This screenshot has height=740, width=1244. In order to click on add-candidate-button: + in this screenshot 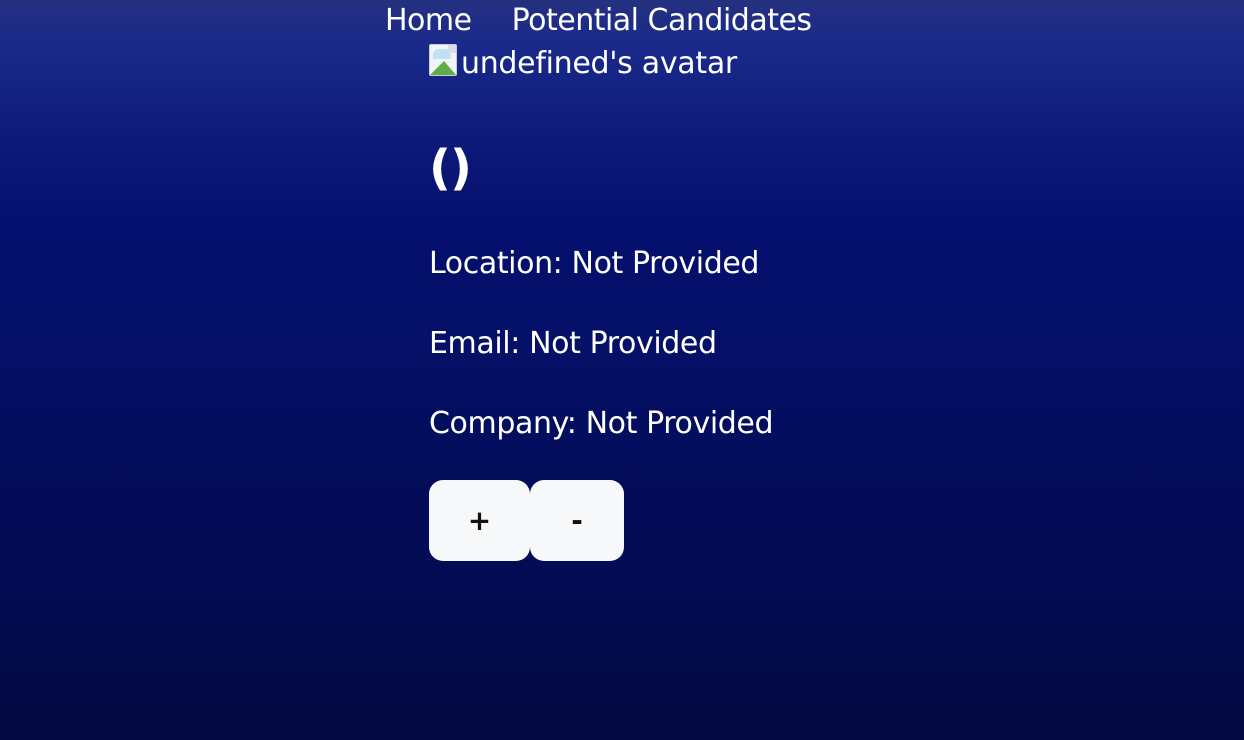, I will do `click(479, 520)`.